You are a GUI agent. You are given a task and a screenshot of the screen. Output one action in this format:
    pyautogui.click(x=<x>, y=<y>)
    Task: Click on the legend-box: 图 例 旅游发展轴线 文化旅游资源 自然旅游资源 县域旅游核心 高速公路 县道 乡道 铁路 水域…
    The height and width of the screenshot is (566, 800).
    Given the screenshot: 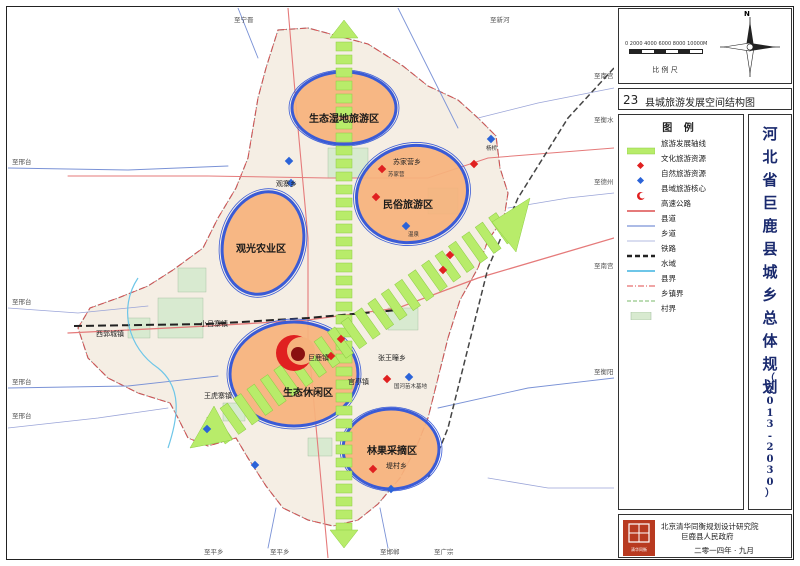 What is the action you would take?
    pyautogui.click(x=681, y=312)
    